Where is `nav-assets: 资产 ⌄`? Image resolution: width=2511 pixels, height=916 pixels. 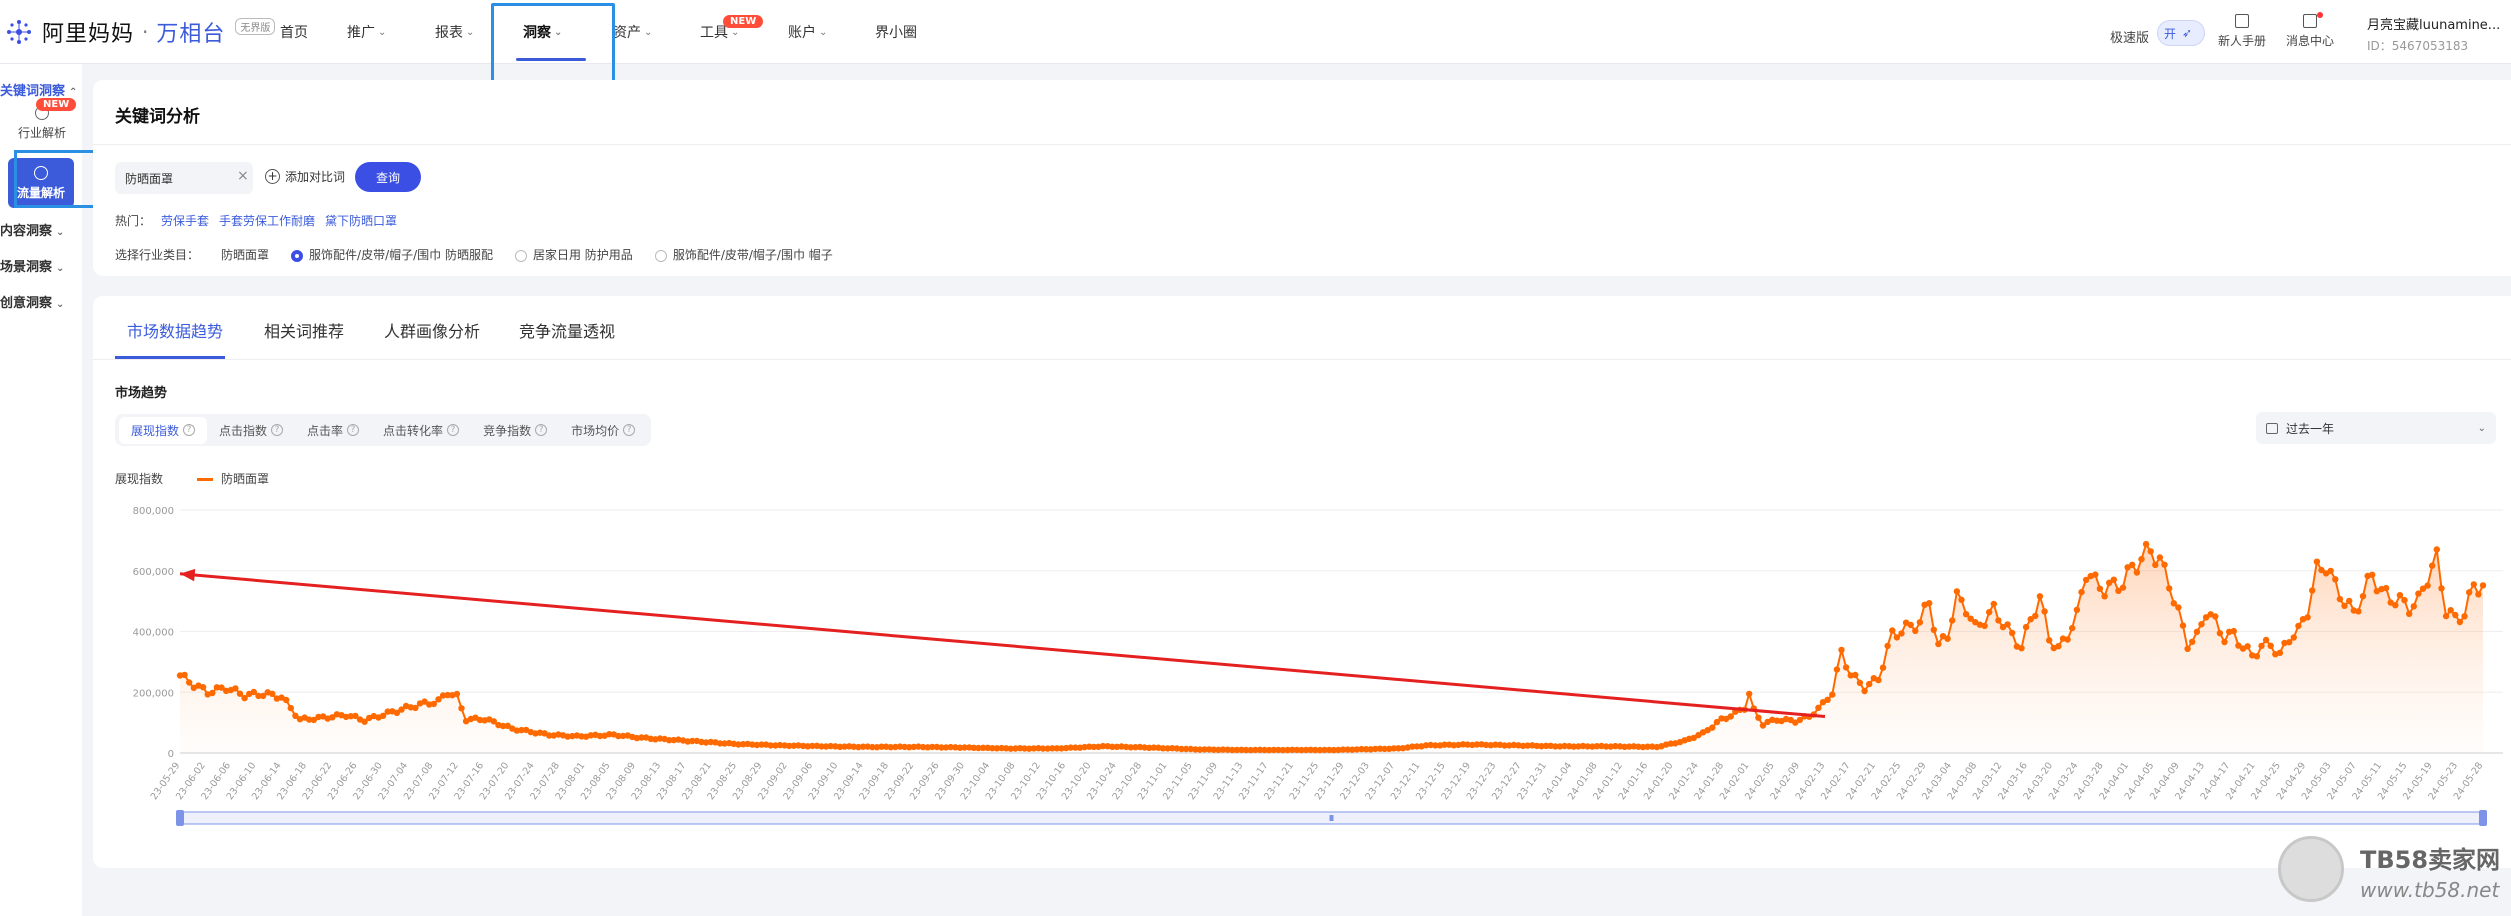
nav-assets: 资产 ⌄ is located at coordinates (632, 32).